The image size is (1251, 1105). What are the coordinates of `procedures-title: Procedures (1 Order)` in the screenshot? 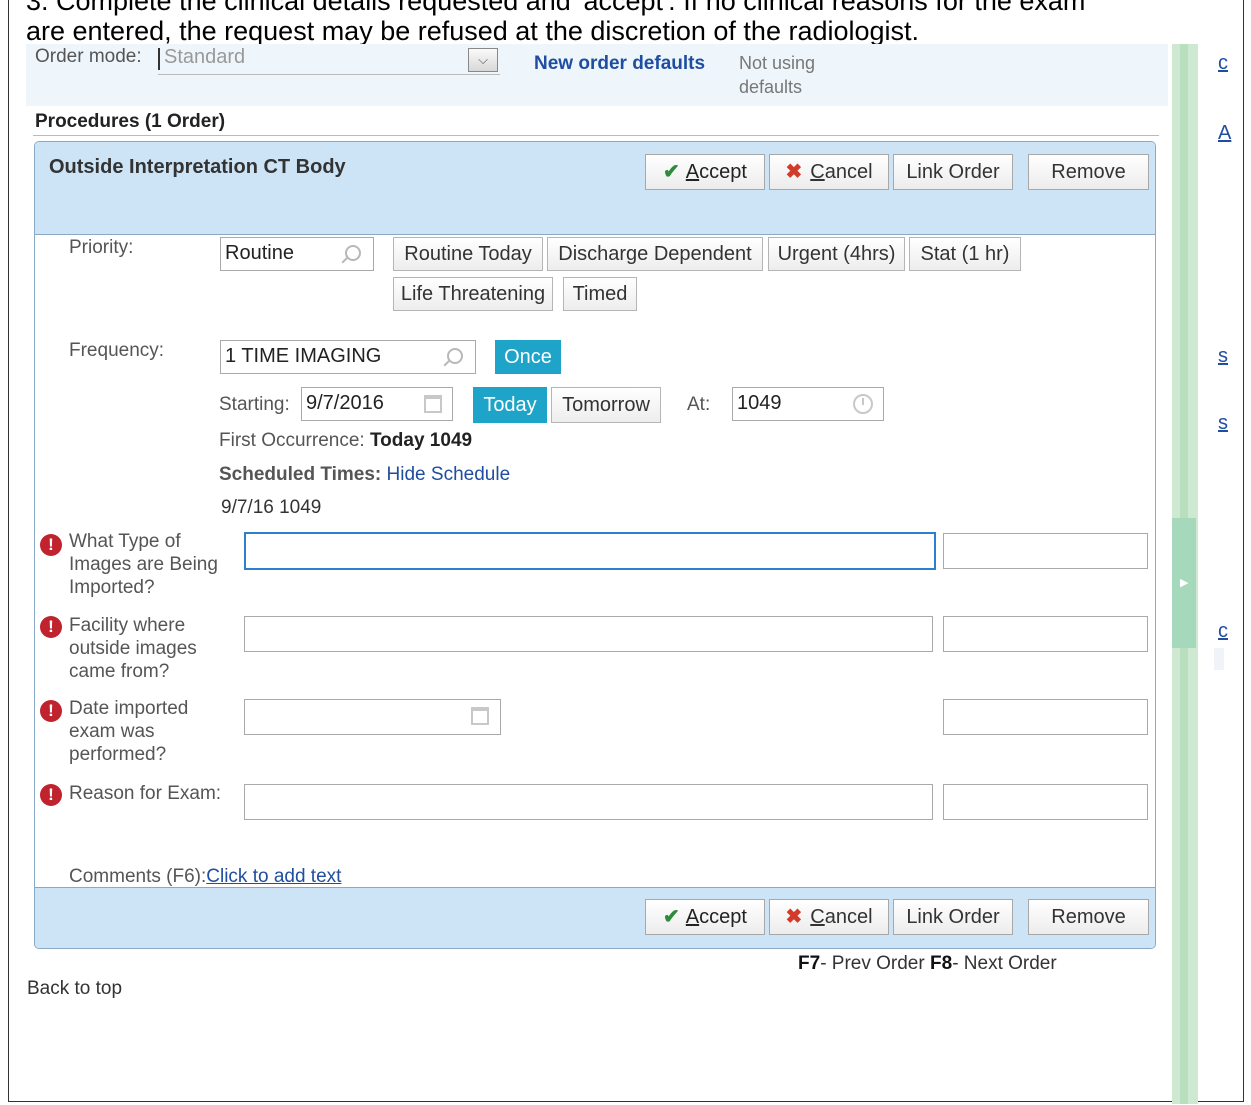 It's located at (130, 121).